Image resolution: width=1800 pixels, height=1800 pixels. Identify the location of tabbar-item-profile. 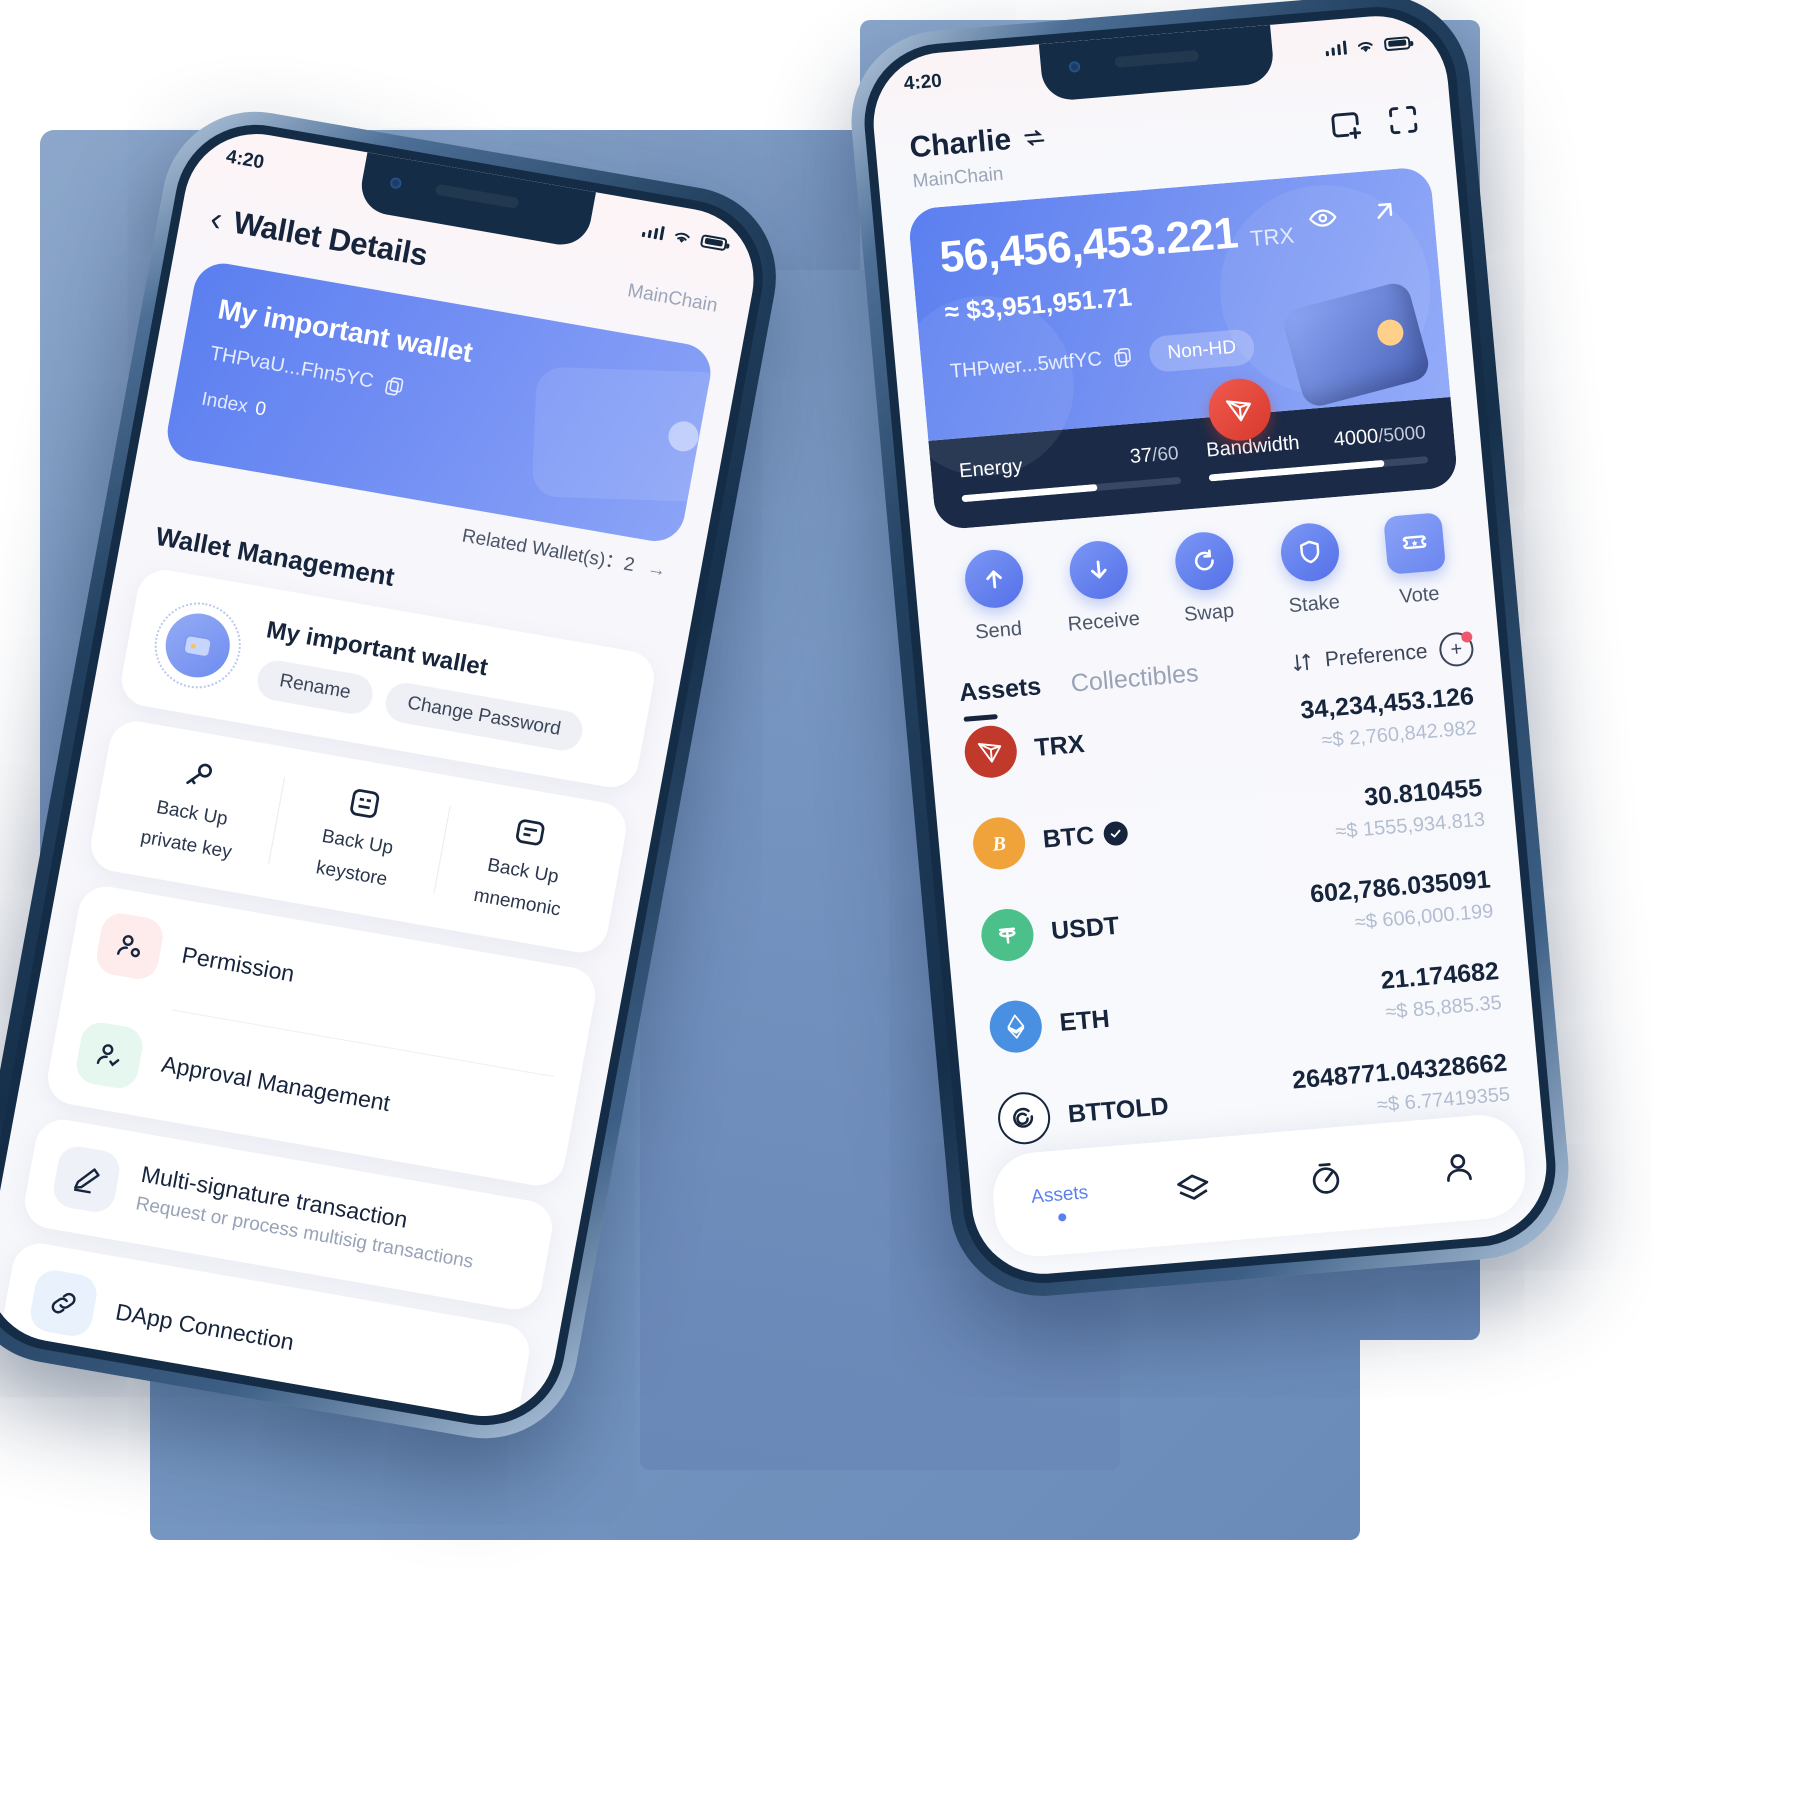
(1458, 1169).